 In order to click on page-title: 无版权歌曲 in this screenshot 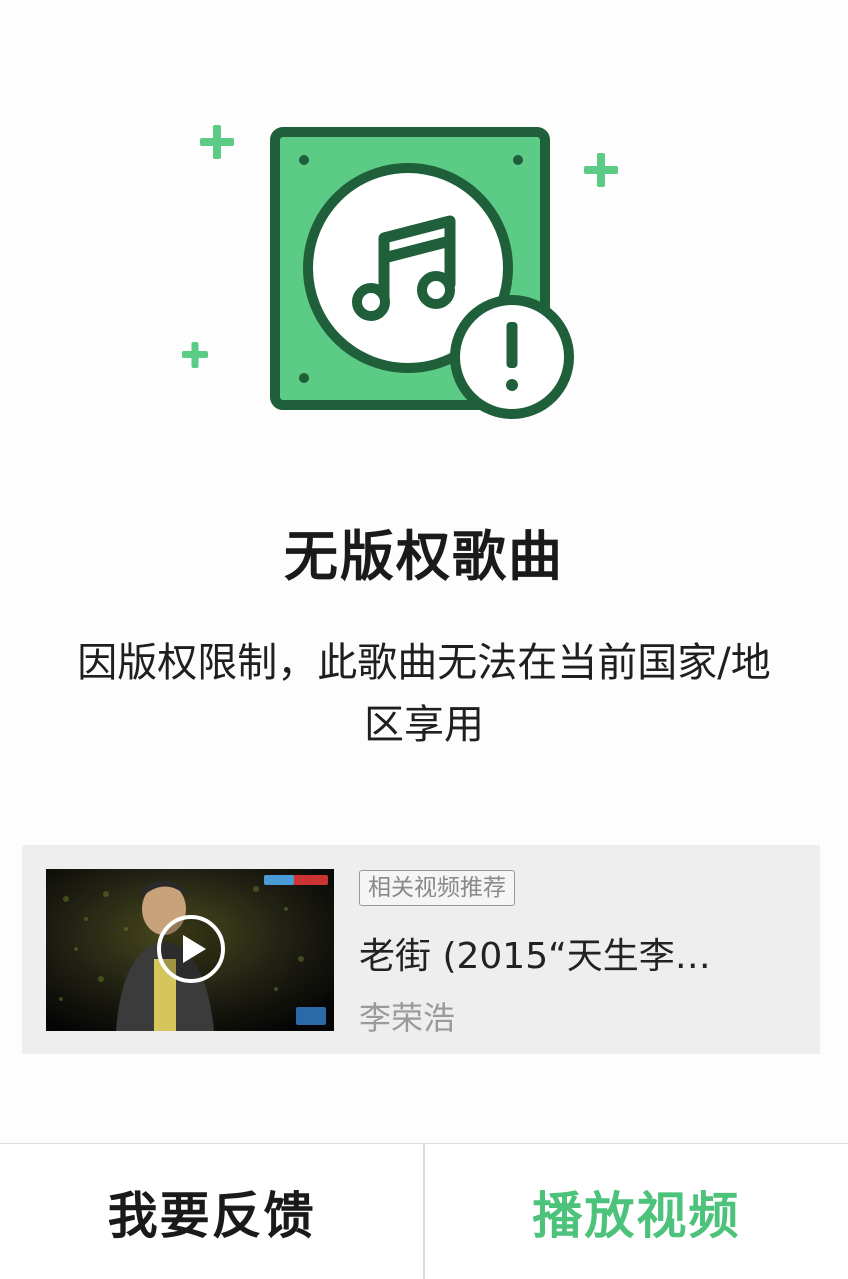, I will do `click(424, 556)`.